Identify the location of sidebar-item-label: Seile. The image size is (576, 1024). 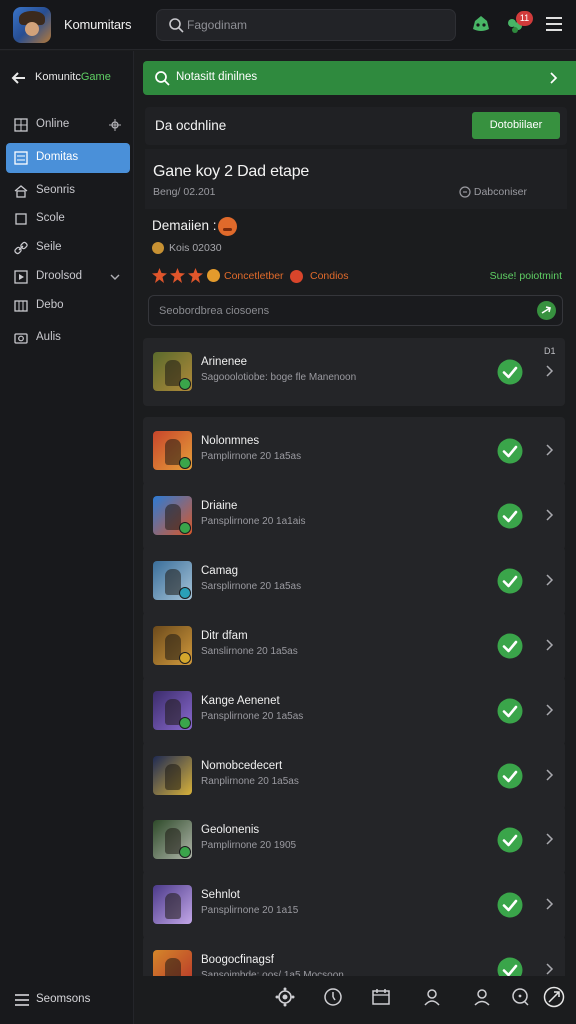
(49, 247).